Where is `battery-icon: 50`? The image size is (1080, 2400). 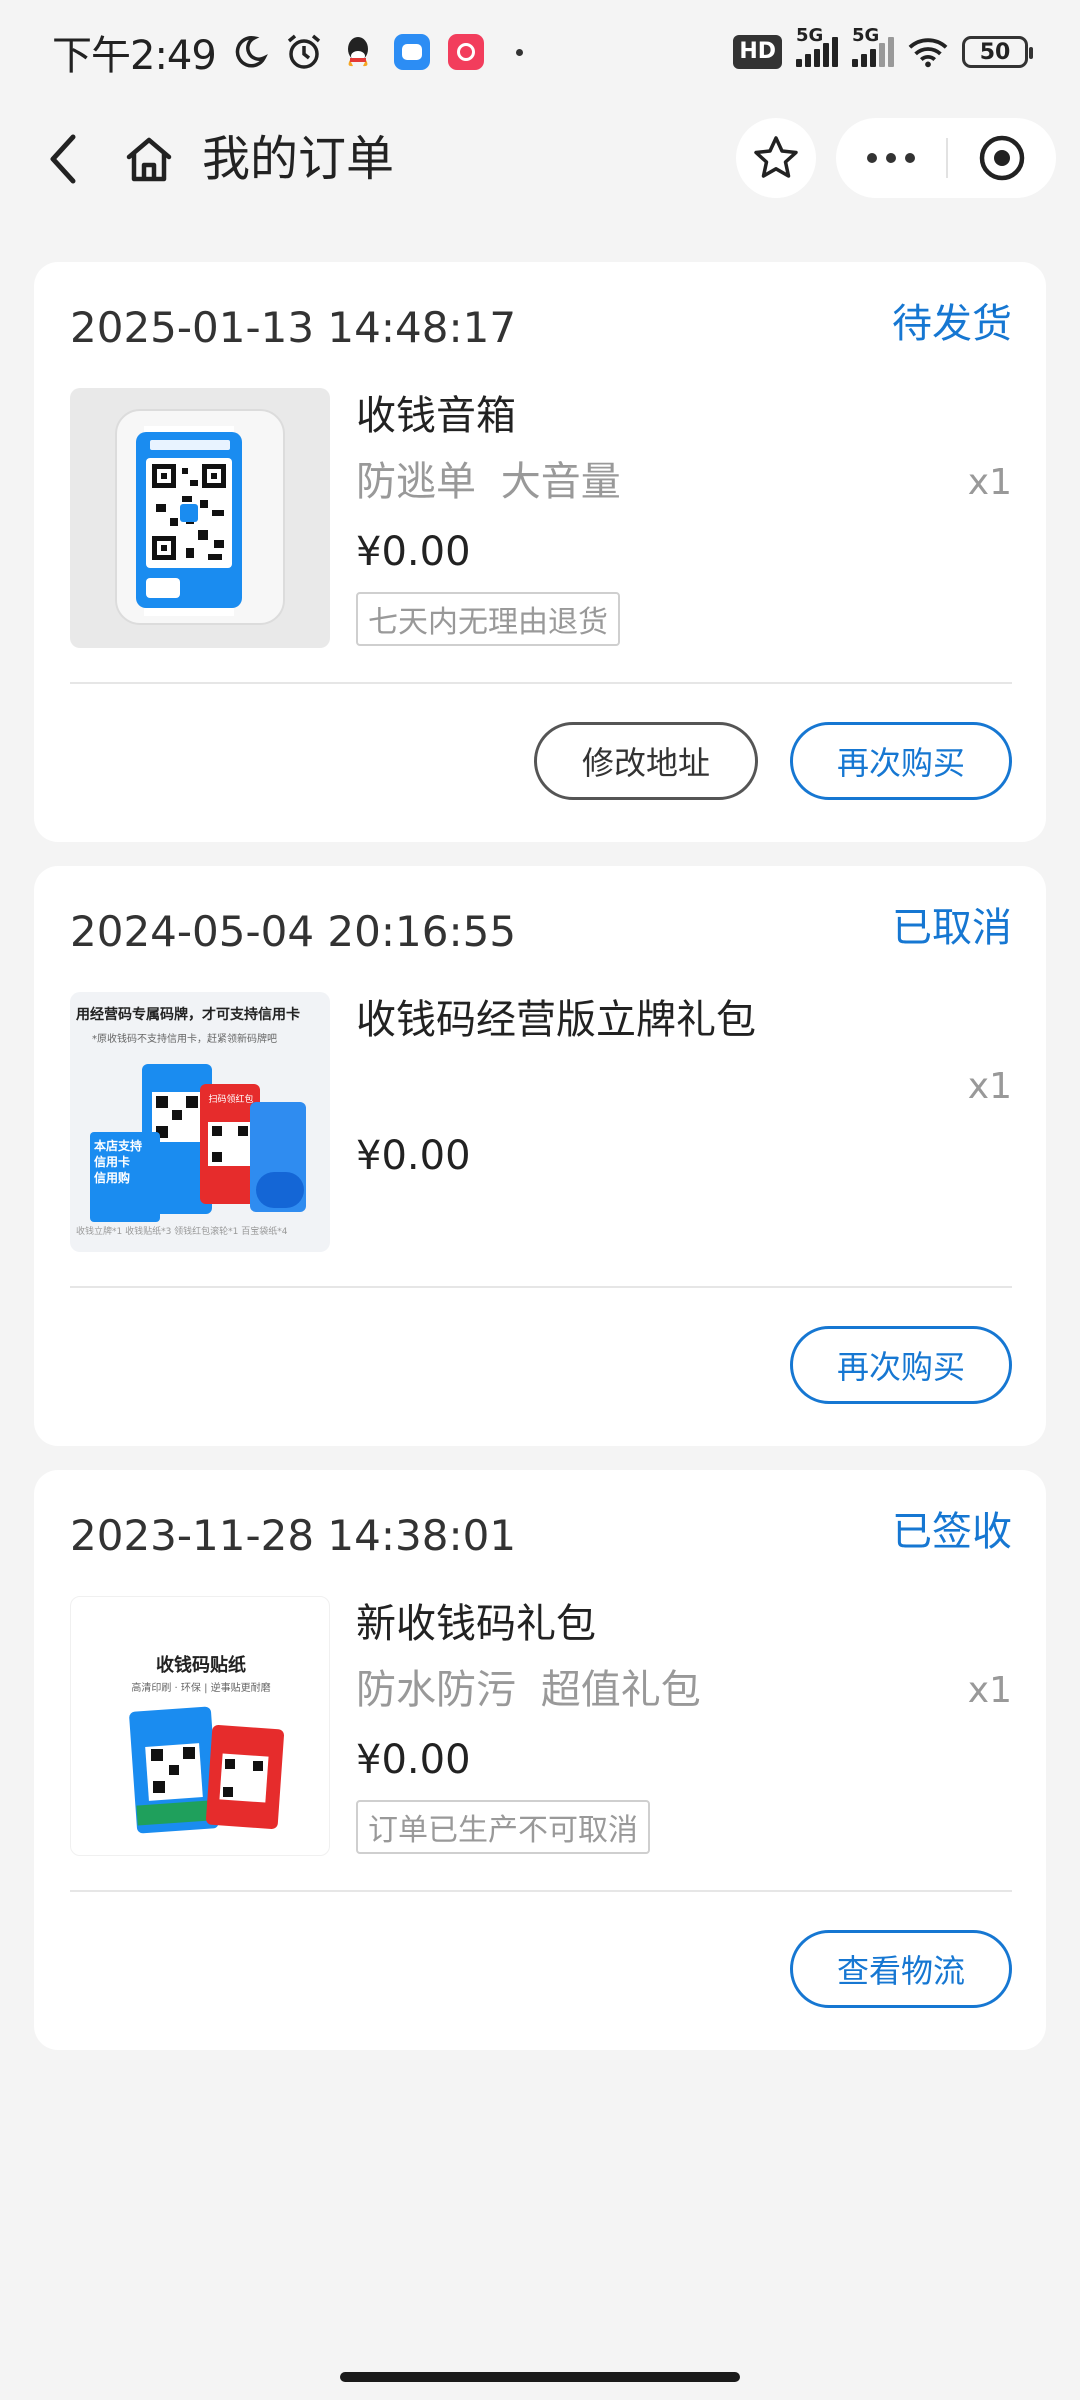
battery-icon: 50 is located at coordinates (997, 52).